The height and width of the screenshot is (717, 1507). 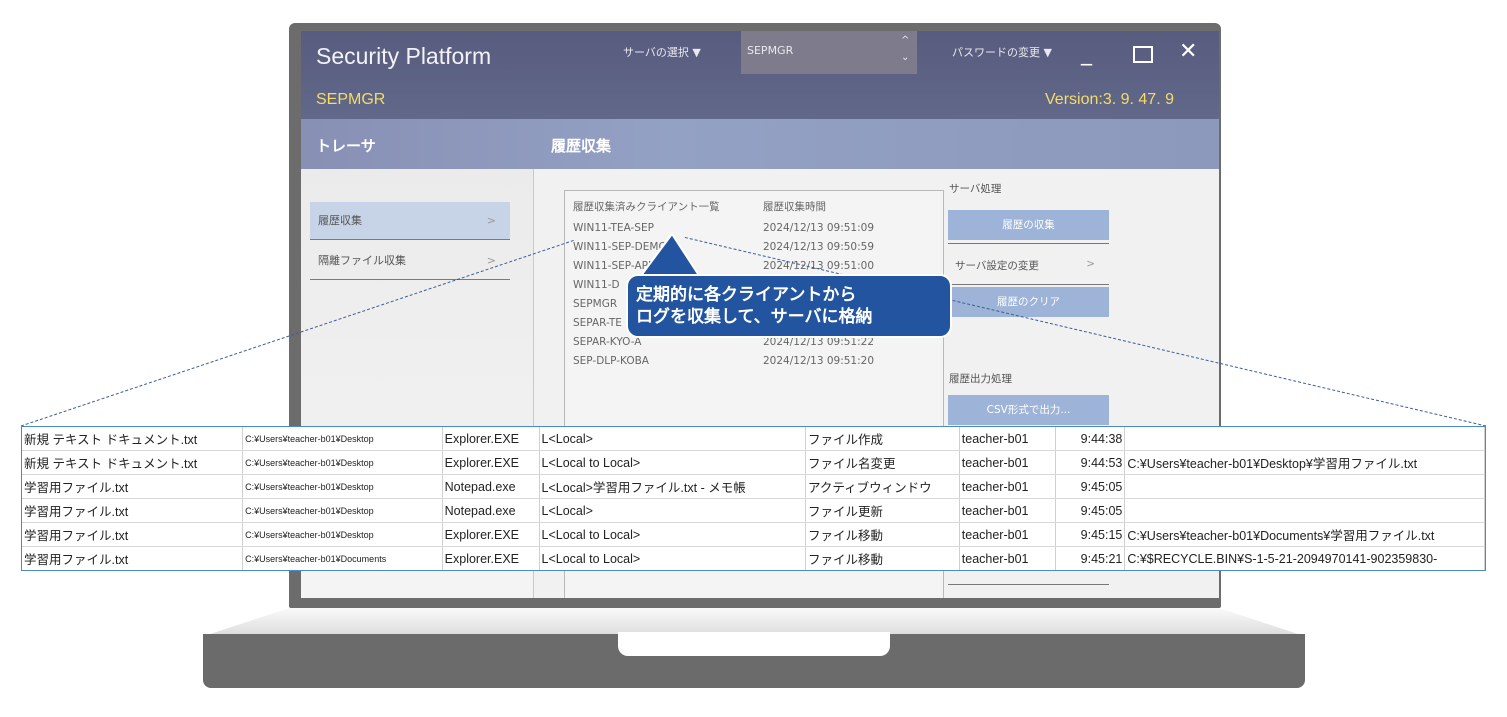 What do you see at coordinates (1090, 439) in the screenshot?
I see `time-cell: 9:44:38` at bounding box center [1090, 439].